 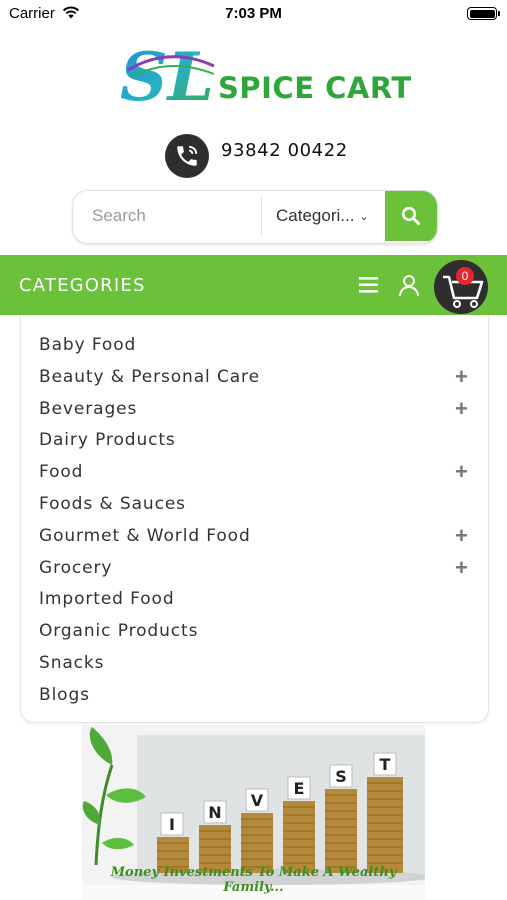 I want to click on category-item: Gourmet & World Food +, so click(x=254, y=538).